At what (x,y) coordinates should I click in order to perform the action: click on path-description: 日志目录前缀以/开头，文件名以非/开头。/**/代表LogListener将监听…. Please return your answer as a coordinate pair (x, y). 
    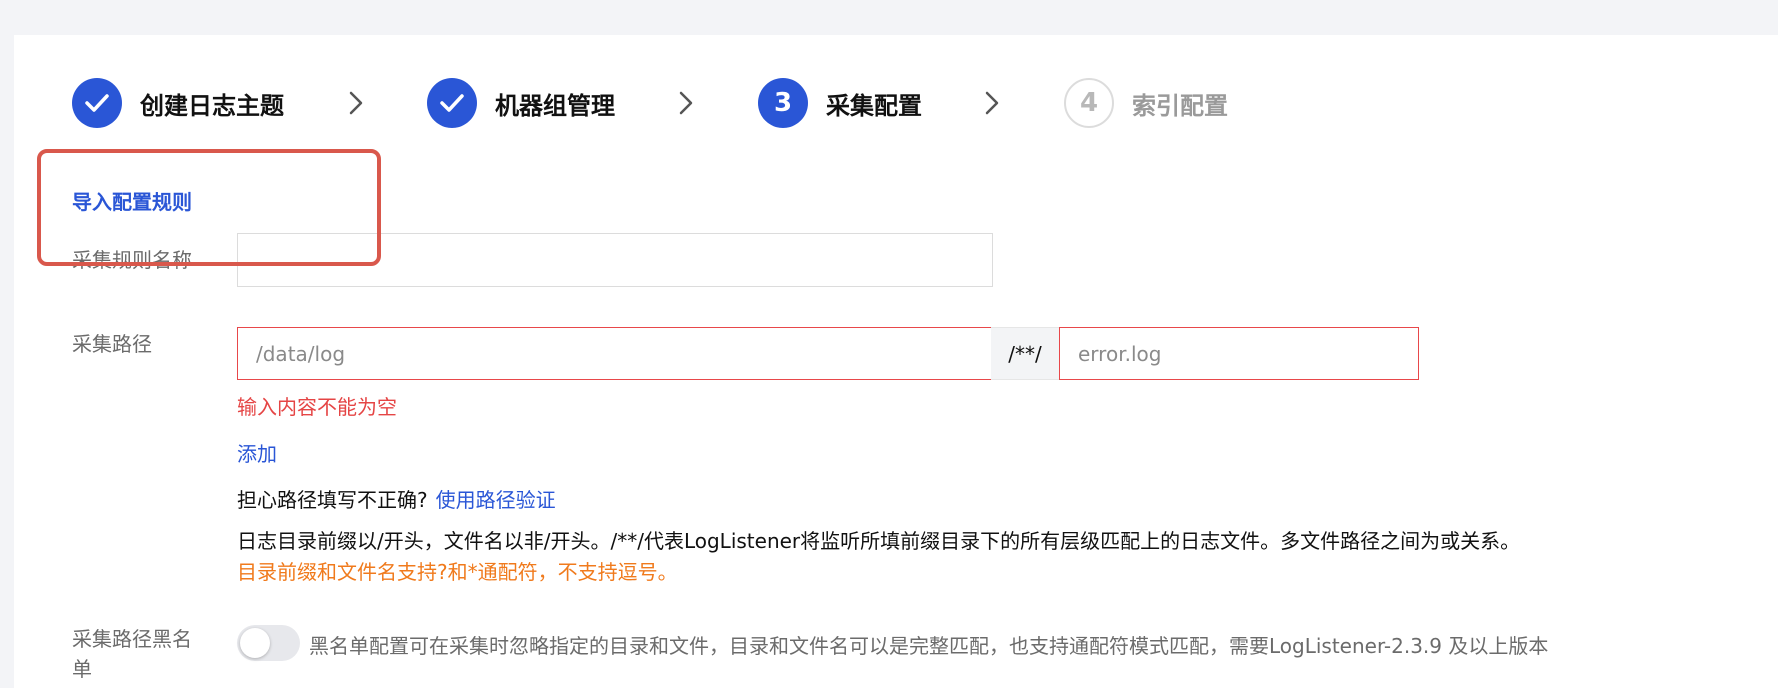
    Looking at the image, I should click on (879, 541).